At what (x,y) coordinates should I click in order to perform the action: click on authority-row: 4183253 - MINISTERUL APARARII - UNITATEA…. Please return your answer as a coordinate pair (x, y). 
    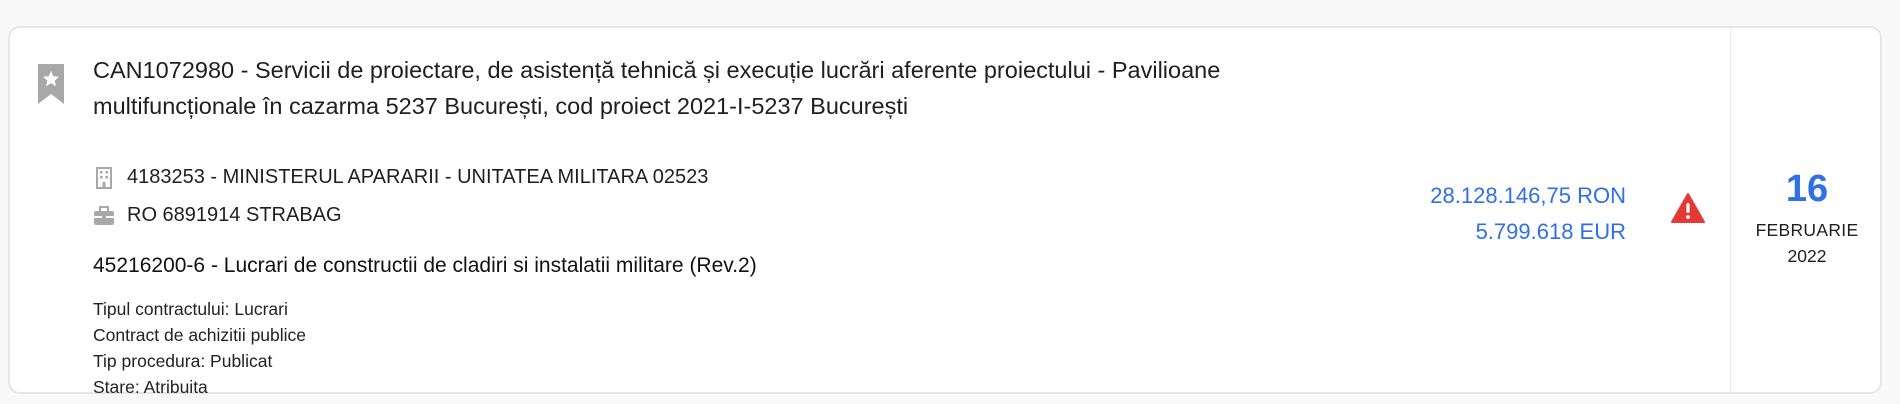
    Looking at the image, I should click on (400, 177).